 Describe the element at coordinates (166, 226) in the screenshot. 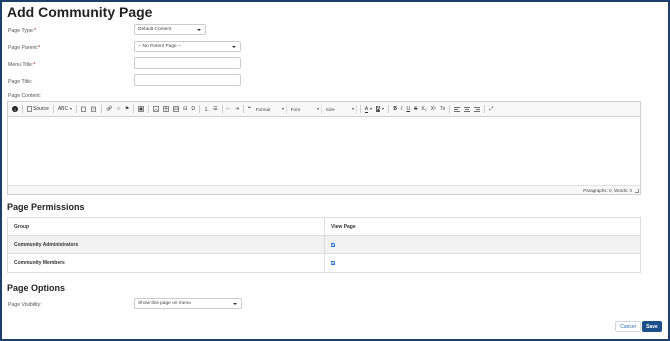

I see `column-header-group: Group` at that location.